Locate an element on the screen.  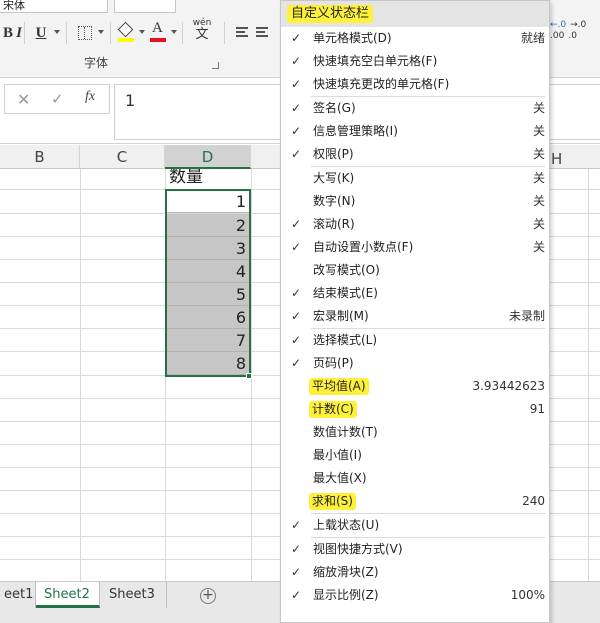
align-left-icon is located at coordinates (242, 32).